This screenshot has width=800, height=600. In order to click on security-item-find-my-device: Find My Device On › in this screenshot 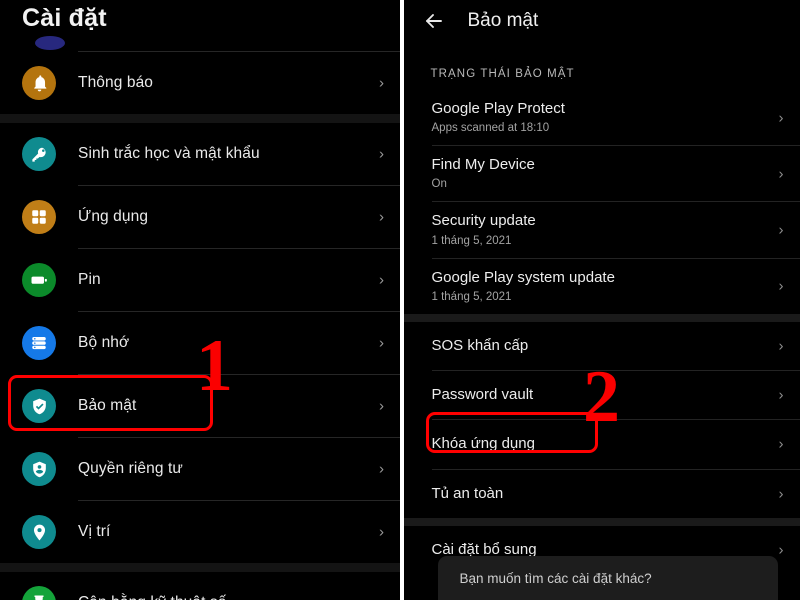, I will do `click(601, 174)`.